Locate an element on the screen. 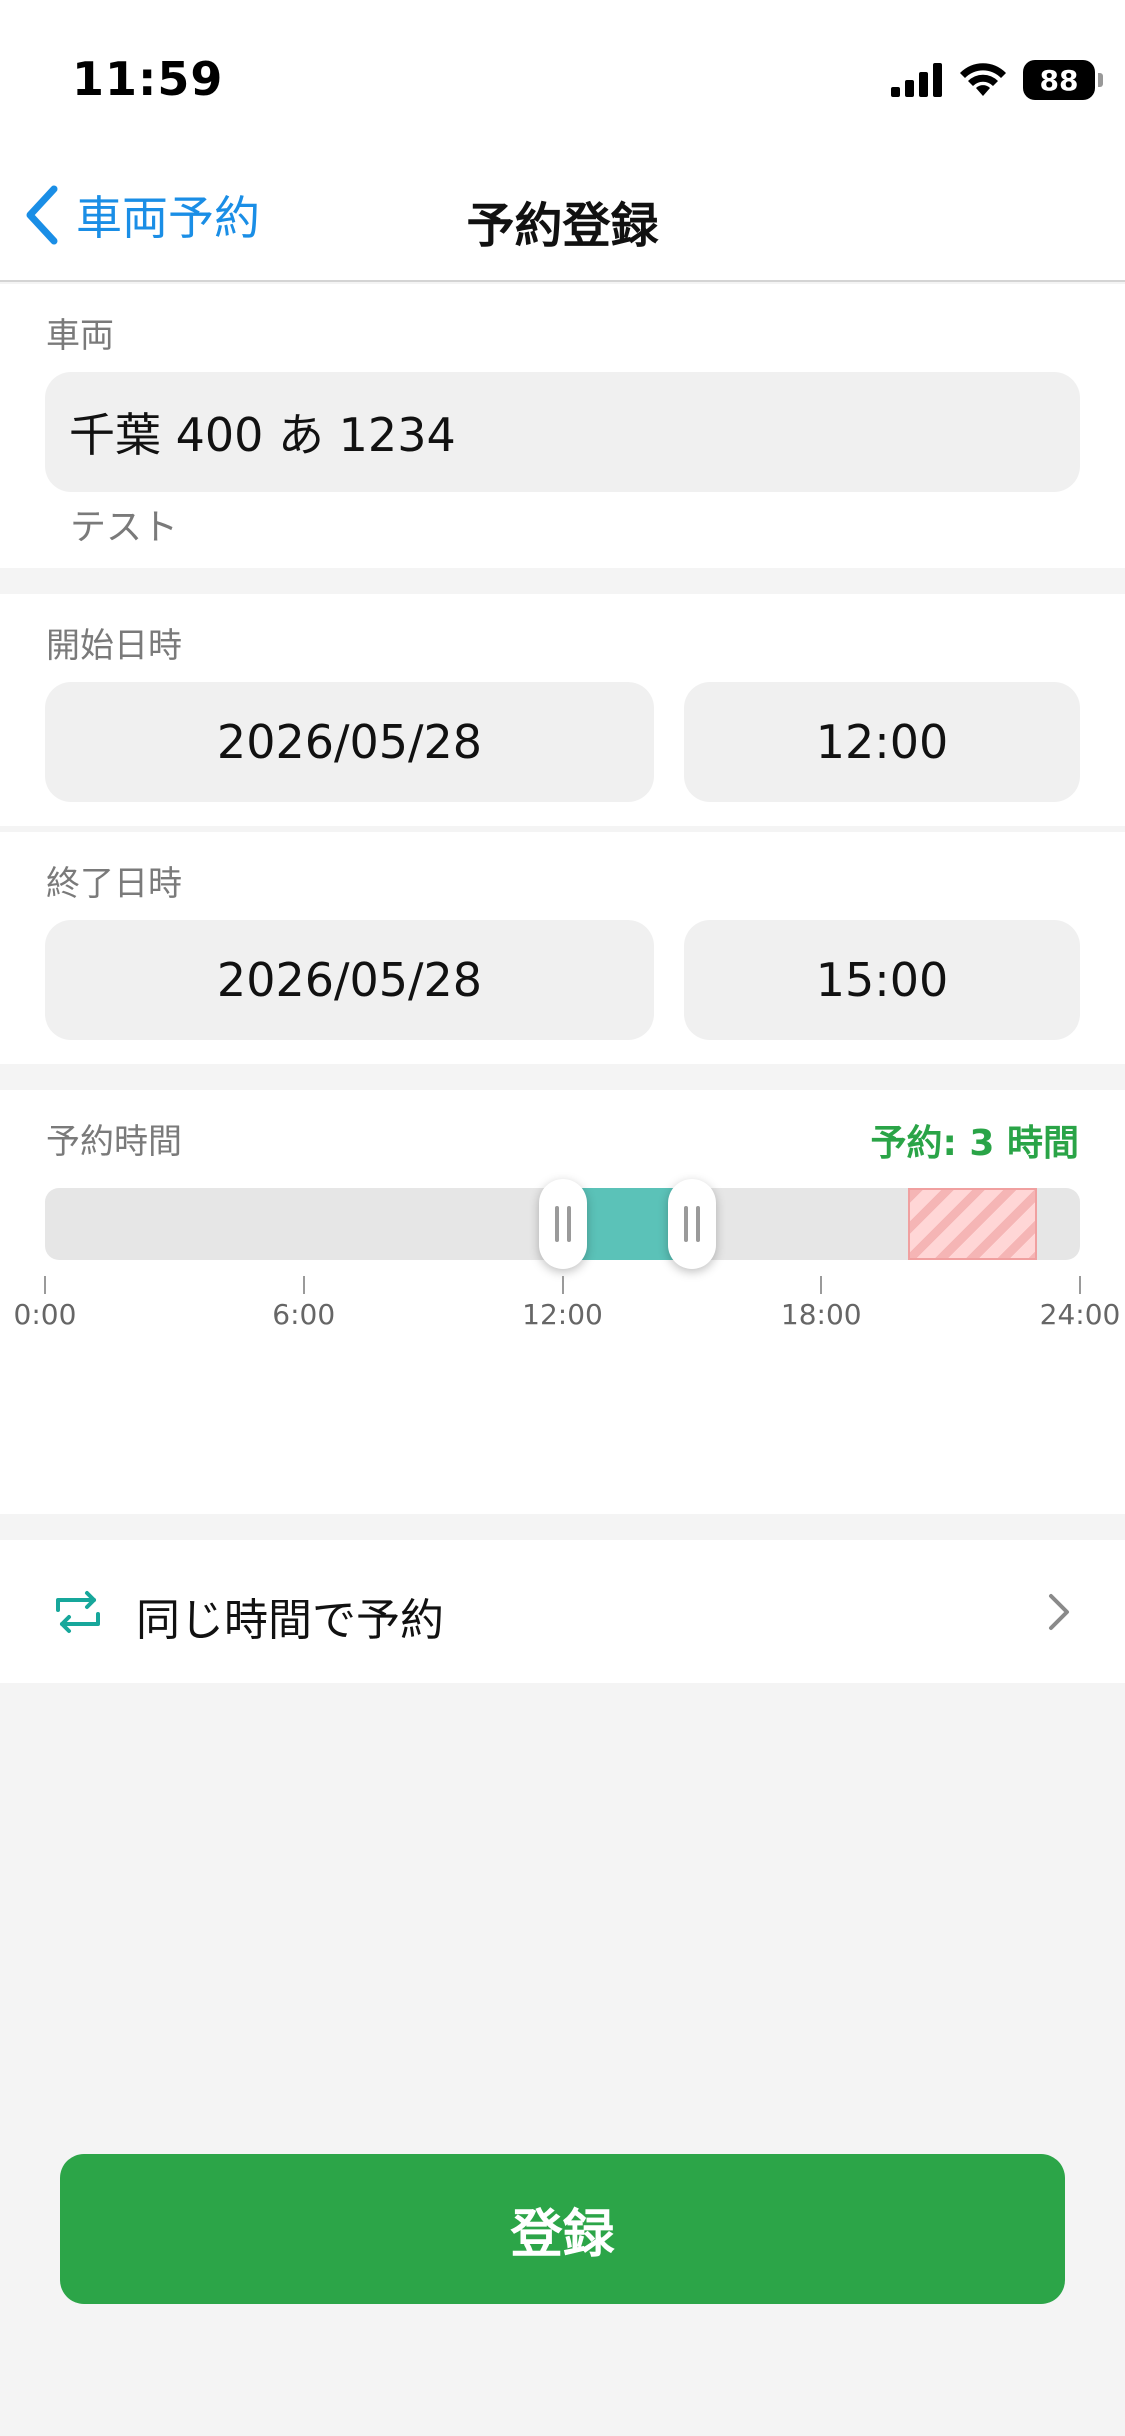  status-icons: 88 is located at coordinates (997, 80).